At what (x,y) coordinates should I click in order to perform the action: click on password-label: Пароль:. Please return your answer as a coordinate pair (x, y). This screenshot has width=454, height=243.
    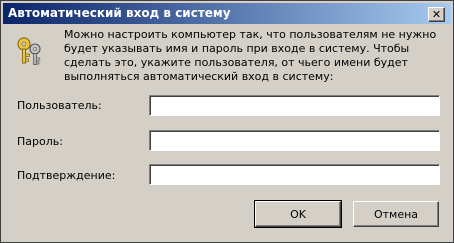
    Looking at the image, I should click on (40, 141).